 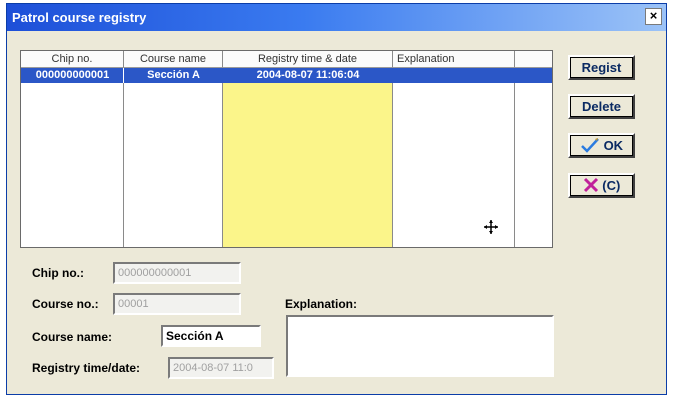 I want to click on header-explanation: Explanation, so click(x=454, y=59).